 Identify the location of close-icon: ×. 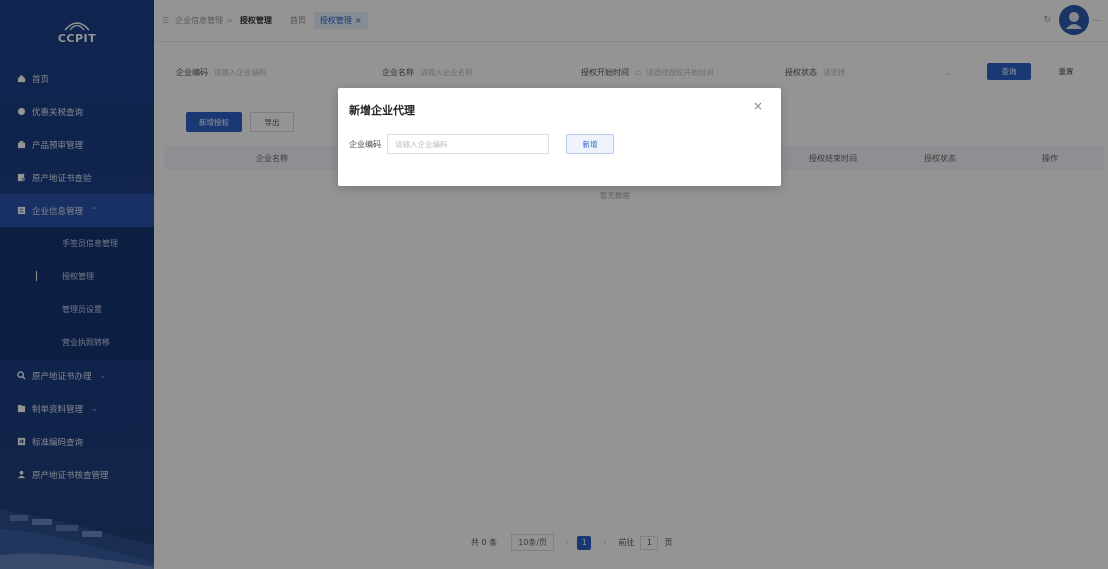
(758, 106).